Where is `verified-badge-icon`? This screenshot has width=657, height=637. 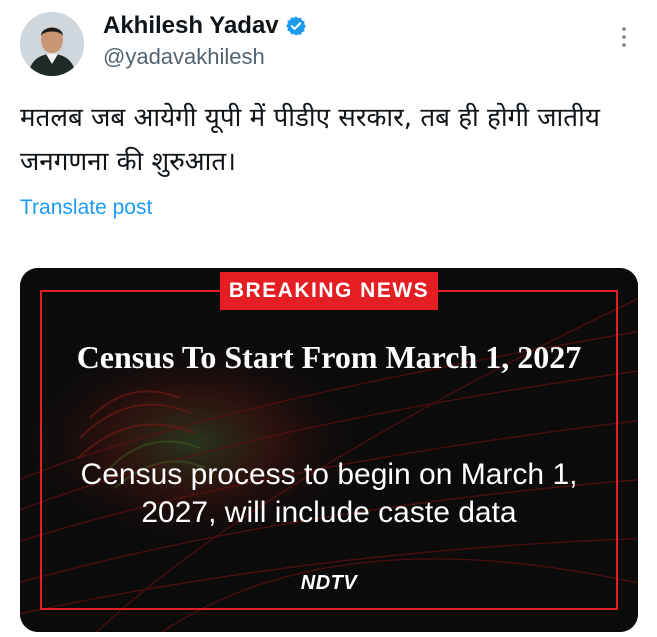 verified-badge-icon is located at coordinates (296, 26).